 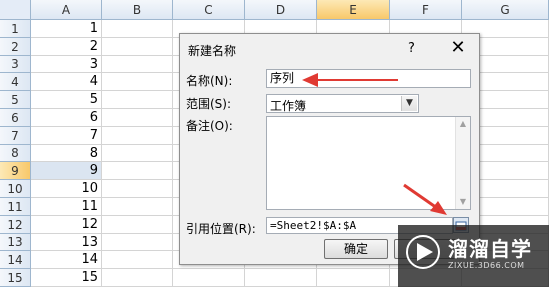 I want to click on watermark: 溜溜自学 ZIXUE.3D66.COM, so click(x=473, y=256).